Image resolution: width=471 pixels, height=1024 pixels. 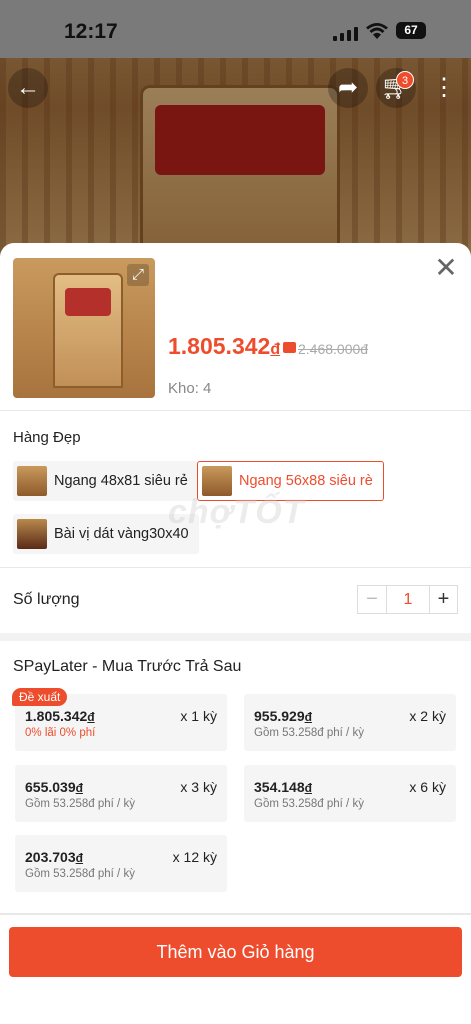 I want to click on section-divider, so click(x=235, y=637).